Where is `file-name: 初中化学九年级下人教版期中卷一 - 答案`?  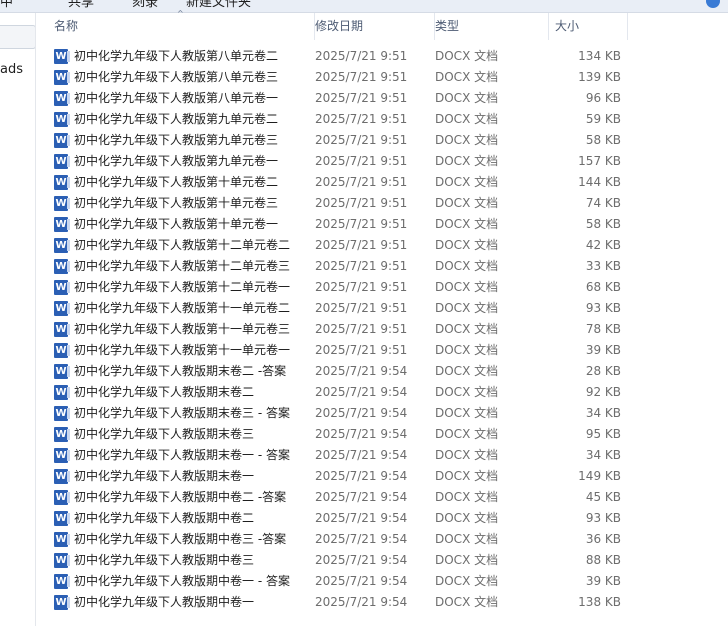 file-name: 初中化学九年级下人教版期中卷一 - 答案 is located at coordinates (182, 581).